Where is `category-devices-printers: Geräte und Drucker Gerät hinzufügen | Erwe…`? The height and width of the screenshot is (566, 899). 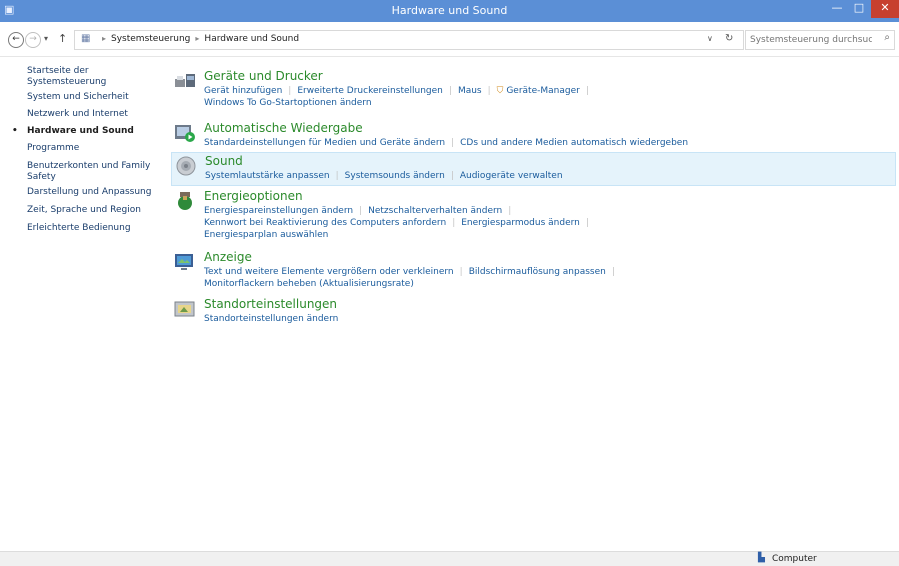
category-devices-printers: Geräte und Drucker Gerät hinzufügen | Erwe… is located at coordinates (532, 89).